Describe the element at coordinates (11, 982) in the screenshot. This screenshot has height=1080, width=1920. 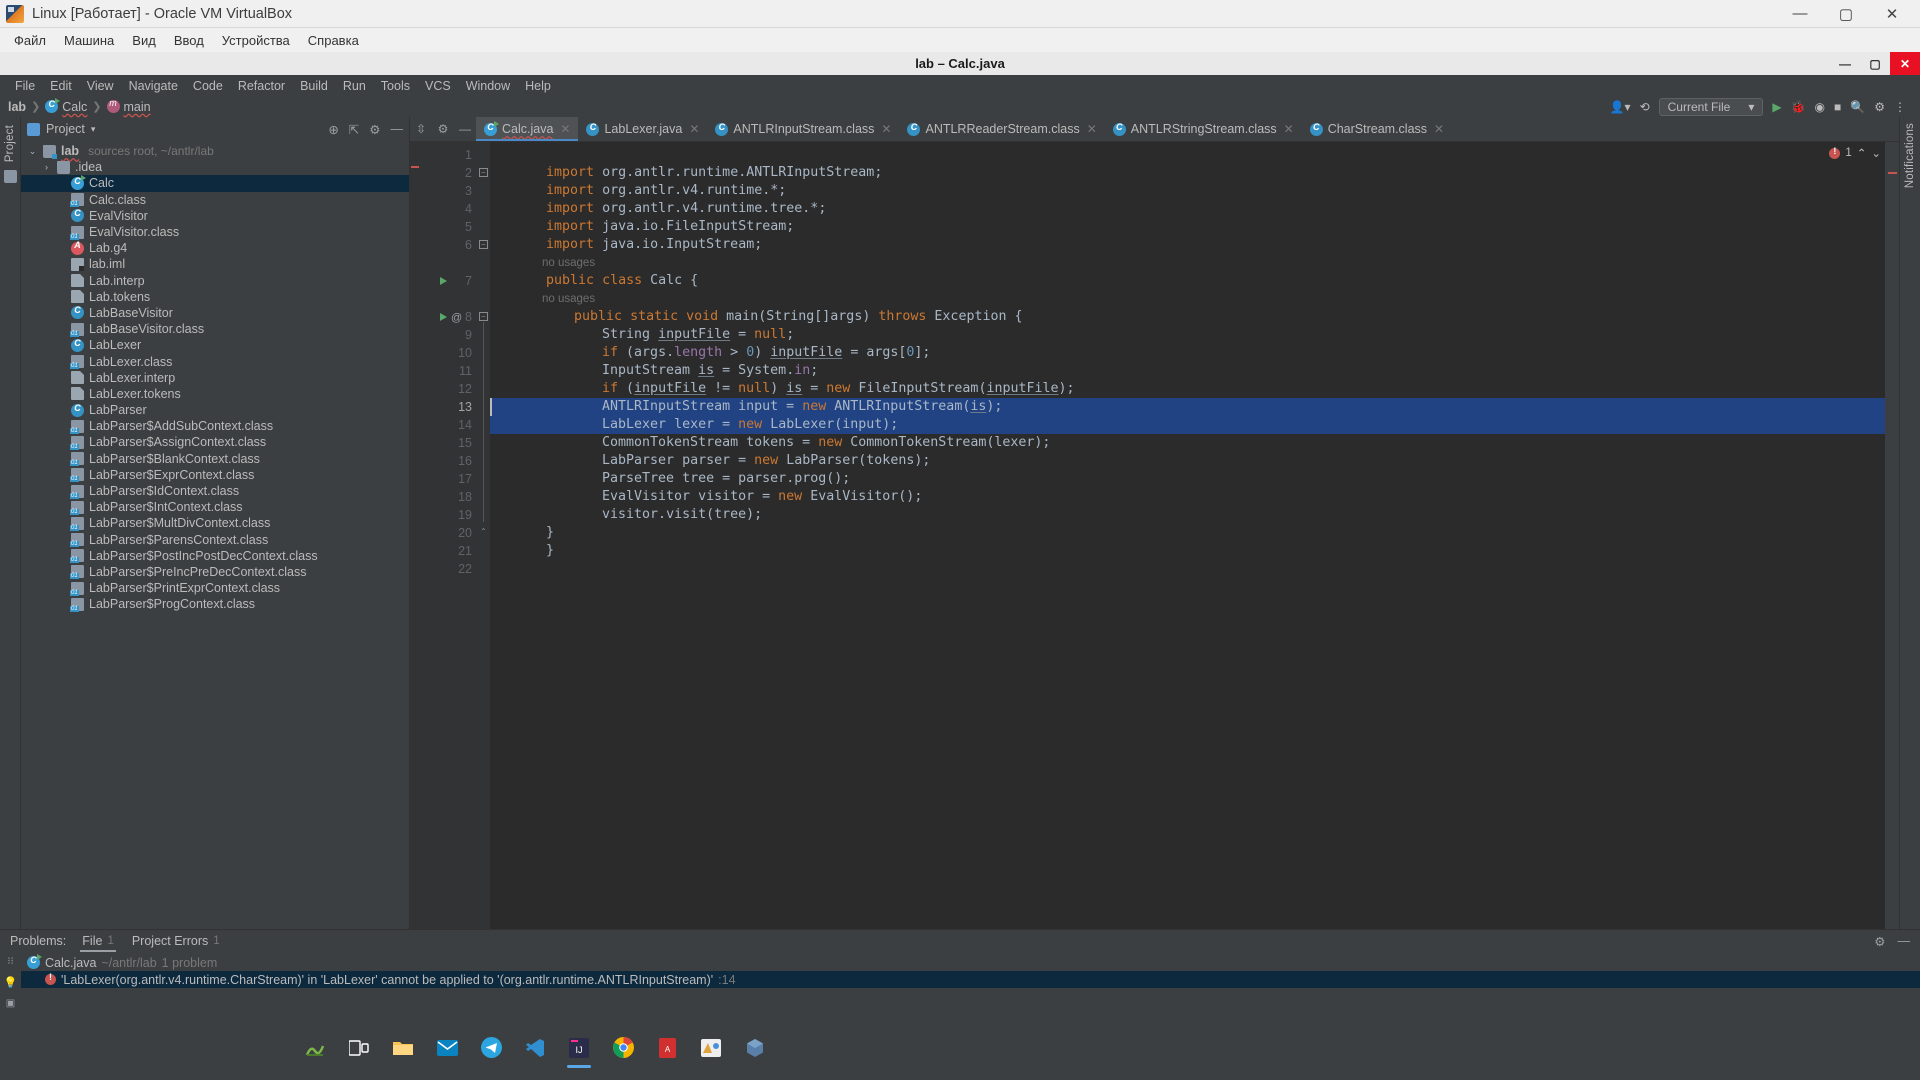
I see `inspection-bulb-icon: 💡` at that location.